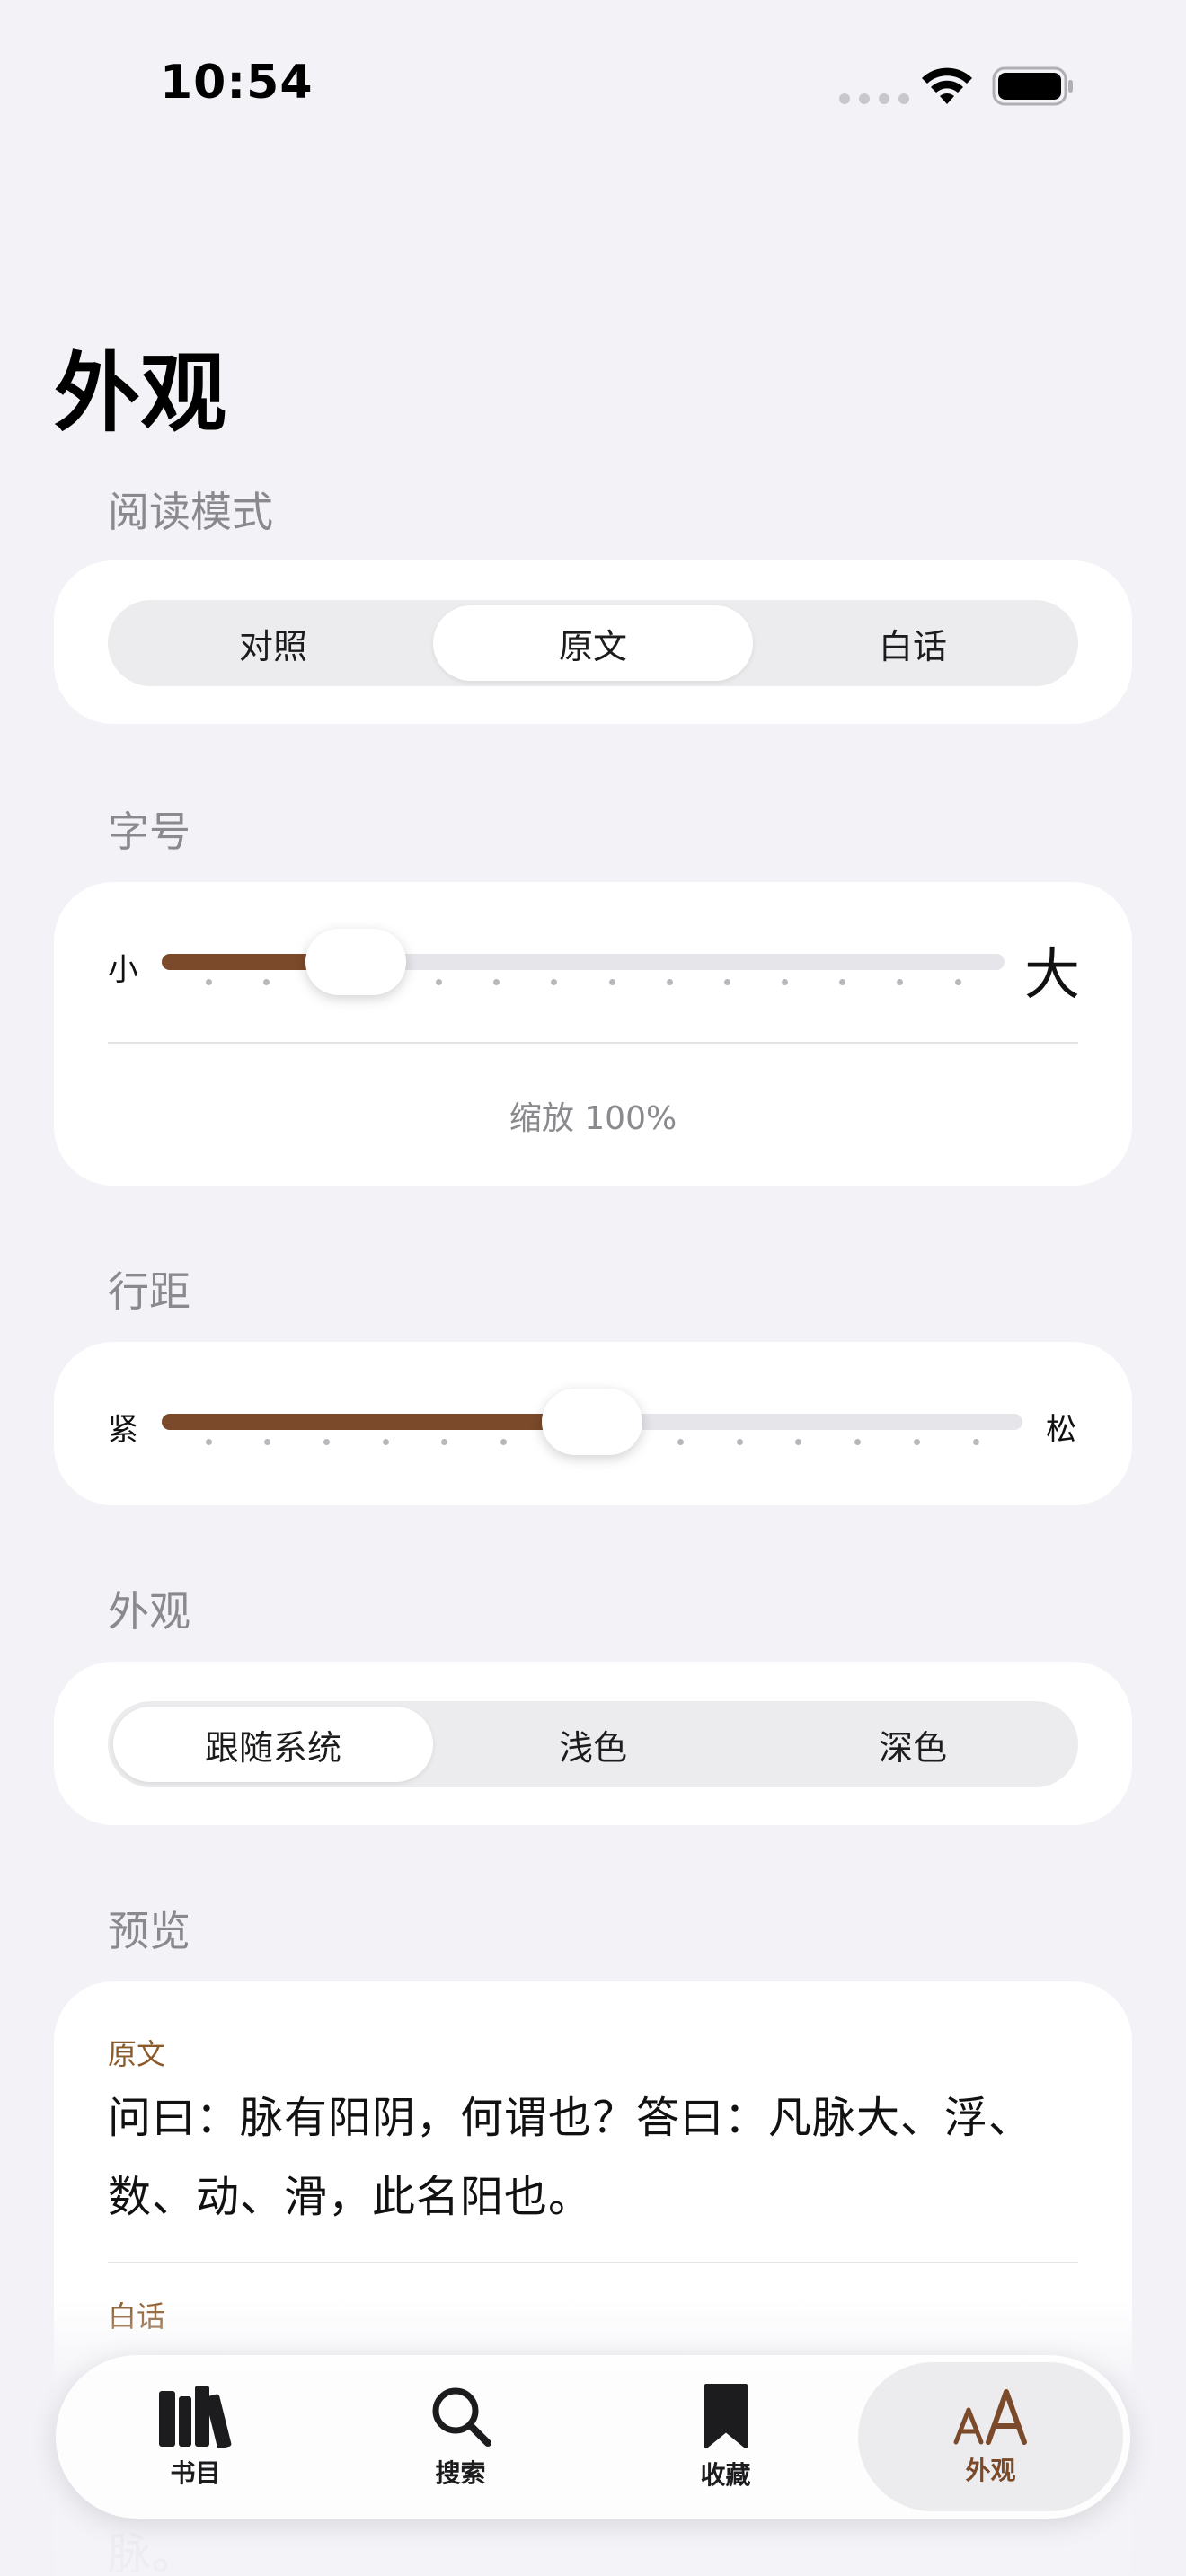  What do you see at coordinates (1052, 974) in the screenshot?
I see `font-size-max-label: 大` at bounding box center [1052, 974].